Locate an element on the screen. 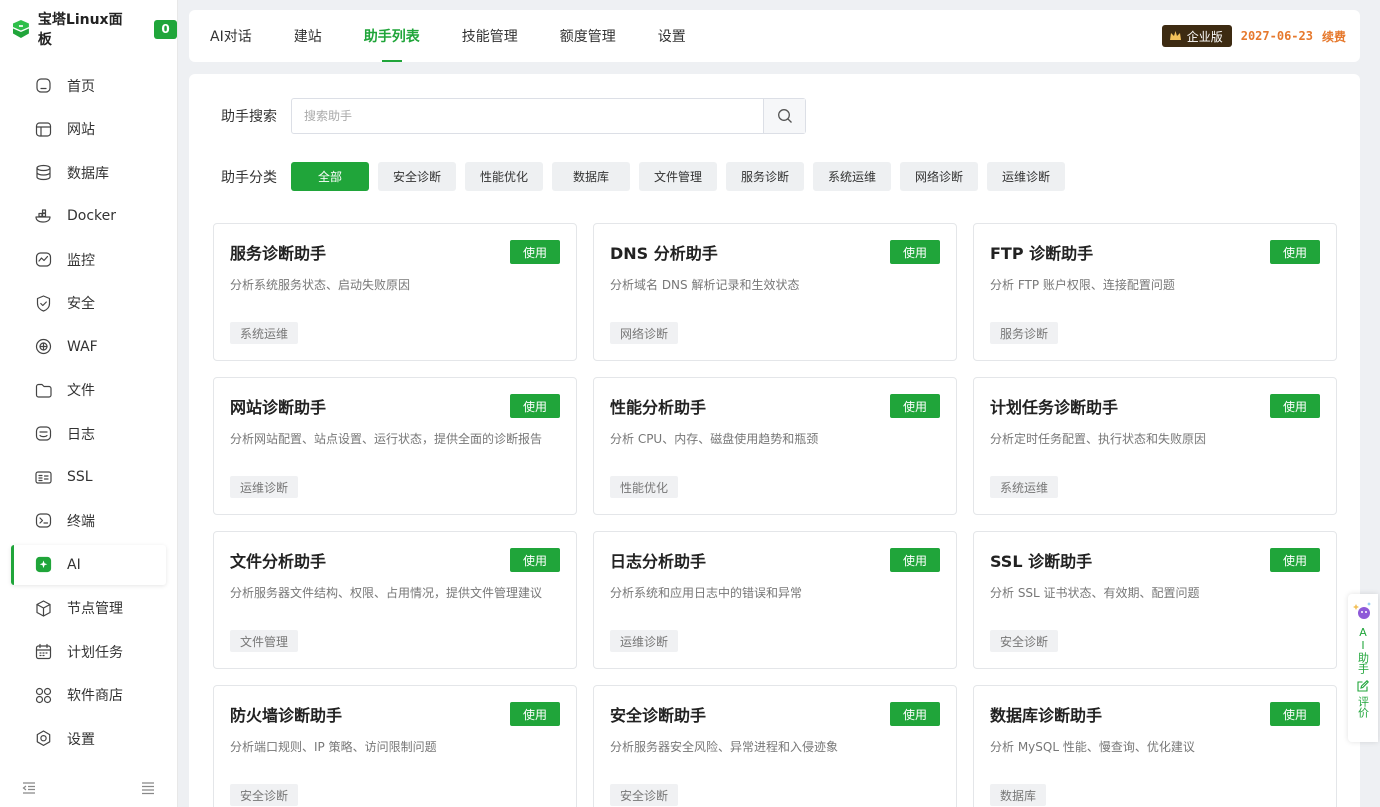 Image resolution: width=1380 pixels, height=807 pixels. sidebar-item-monitor: 监控 is located at coordinates (88, 260).